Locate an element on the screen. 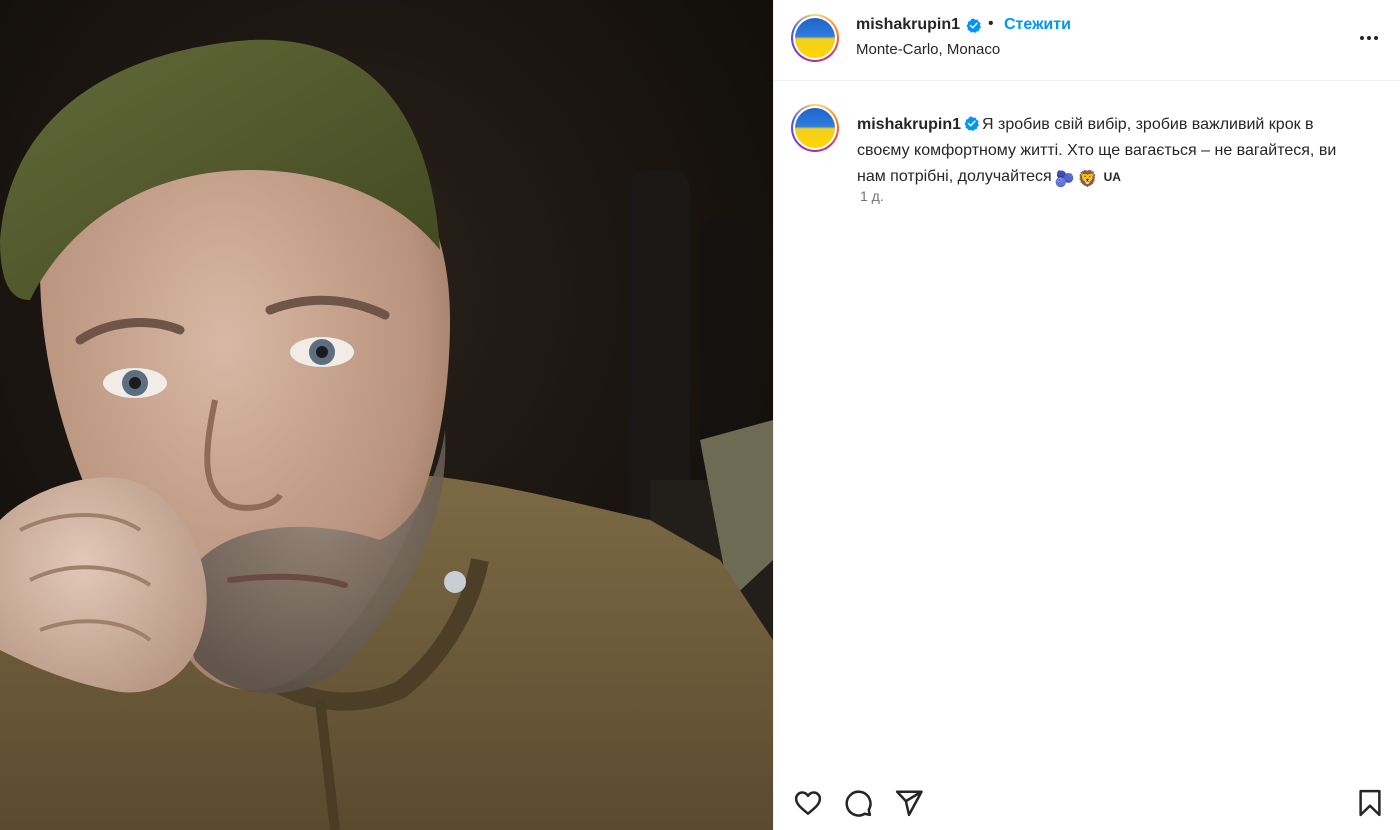 The height and width of the screenshot is (830, 1400). post-location: Monte-Carlo, Monaco is located at coordinates (928, 49).